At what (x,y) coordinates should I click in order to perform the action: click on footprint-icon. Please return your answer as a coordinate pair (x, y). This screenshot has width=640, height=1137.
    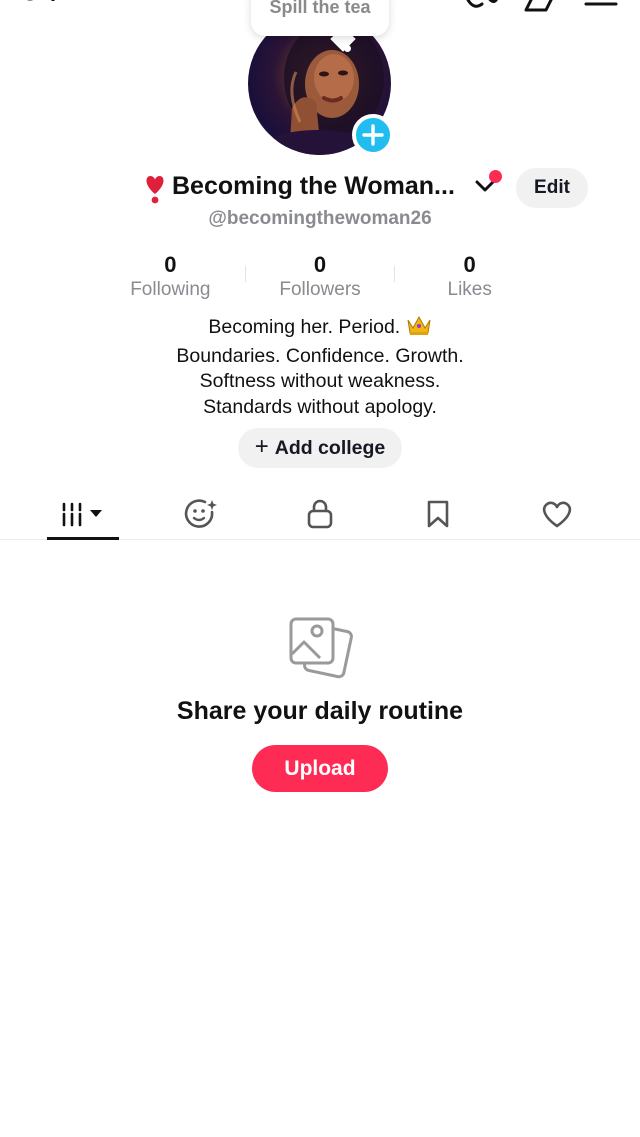
    Looking at the image, I should click on (482, 8).